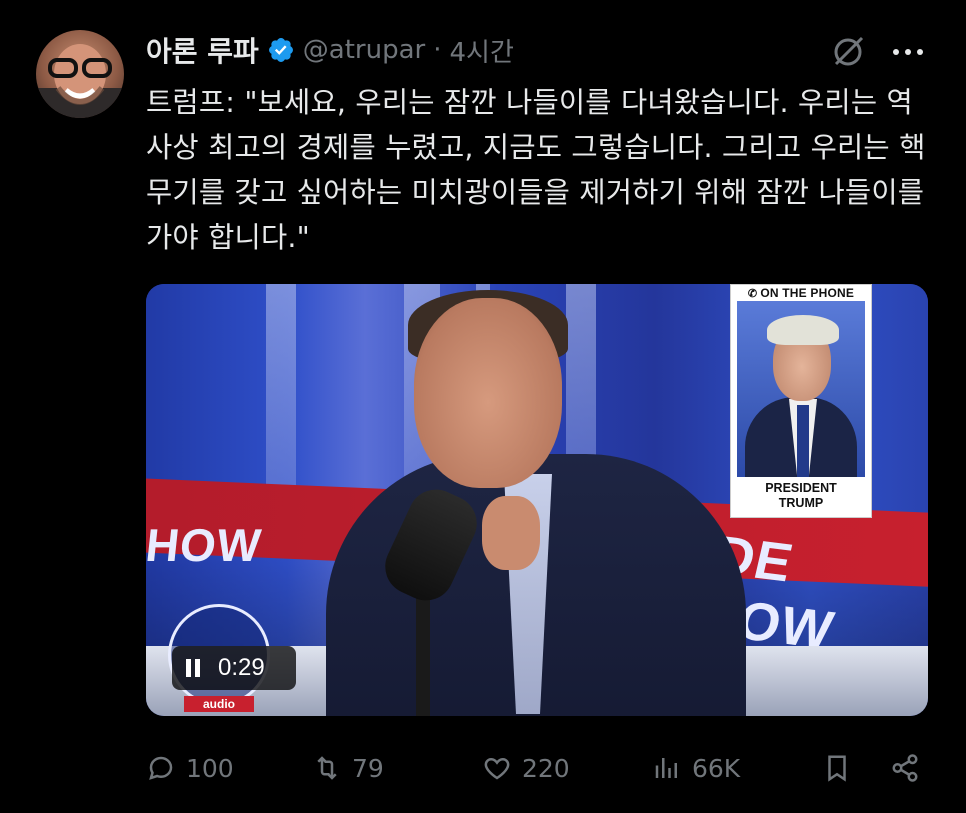 This screenshot has height=813, width=966. What do you see at coordinates (241, 667) in the screenshot?
I see `video-time: 0:29` at bounding box center [241, 667].